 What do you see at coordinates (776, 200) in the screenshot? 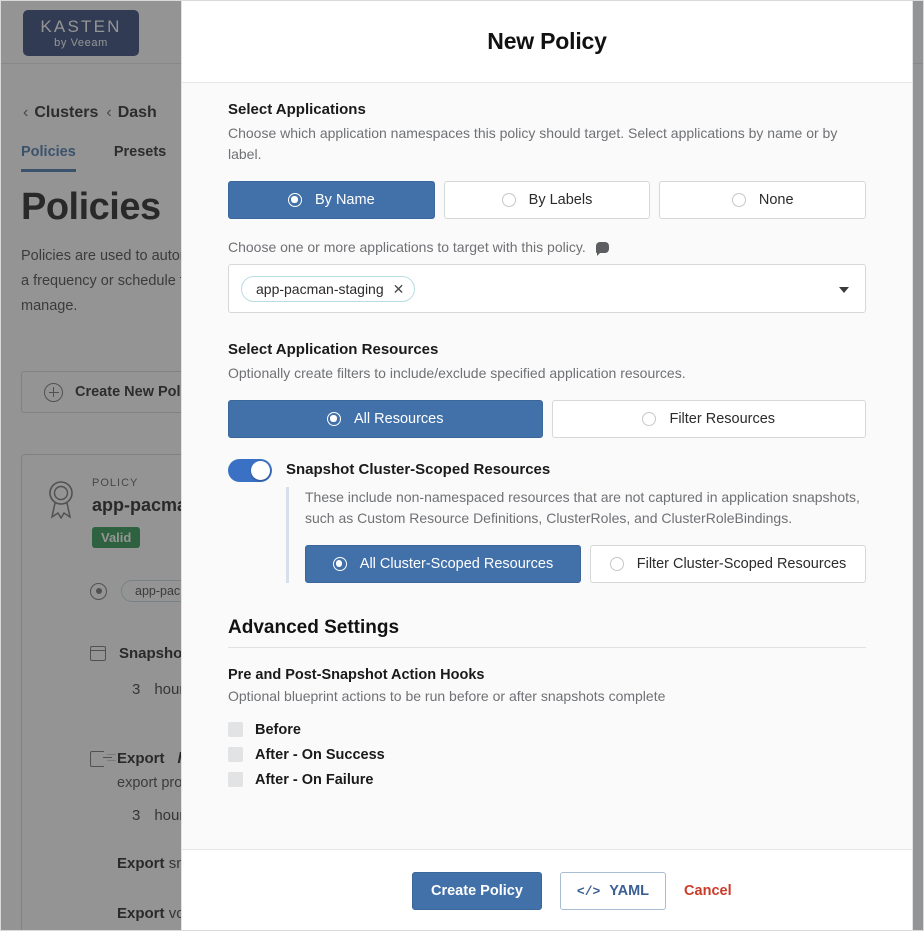
I see `radio-none-label: None` at bounding box center [776, 200].